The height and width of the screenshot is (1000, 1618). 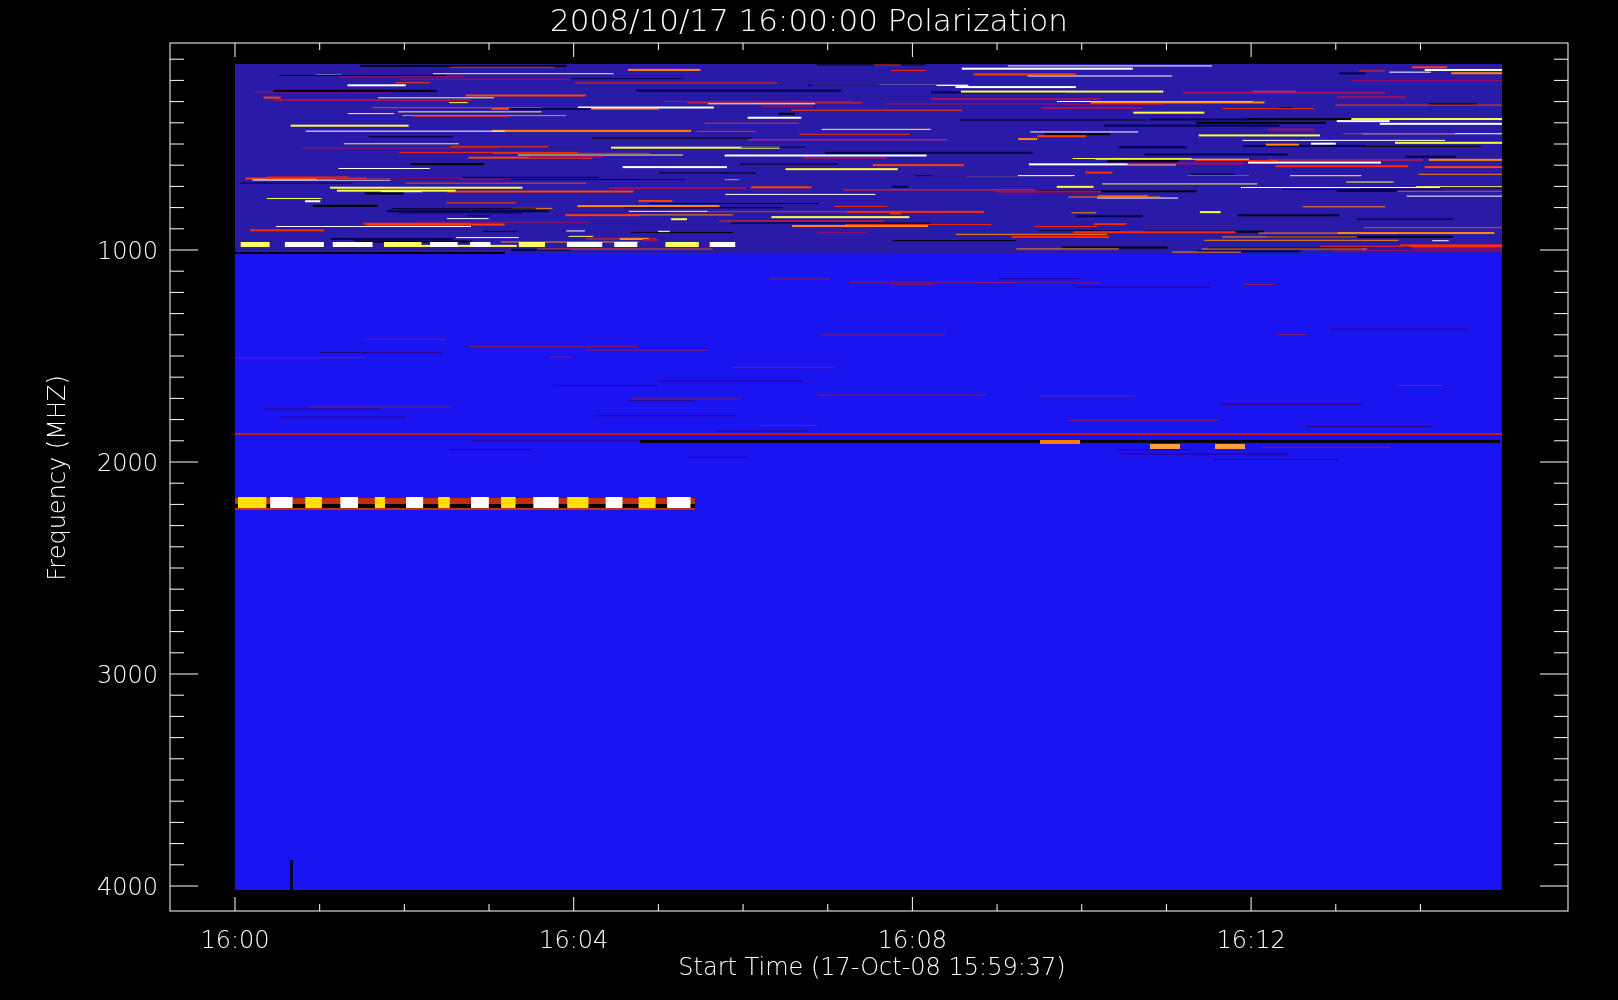 I want to click on tick-label: 16:08, so click(x=912, y=940).